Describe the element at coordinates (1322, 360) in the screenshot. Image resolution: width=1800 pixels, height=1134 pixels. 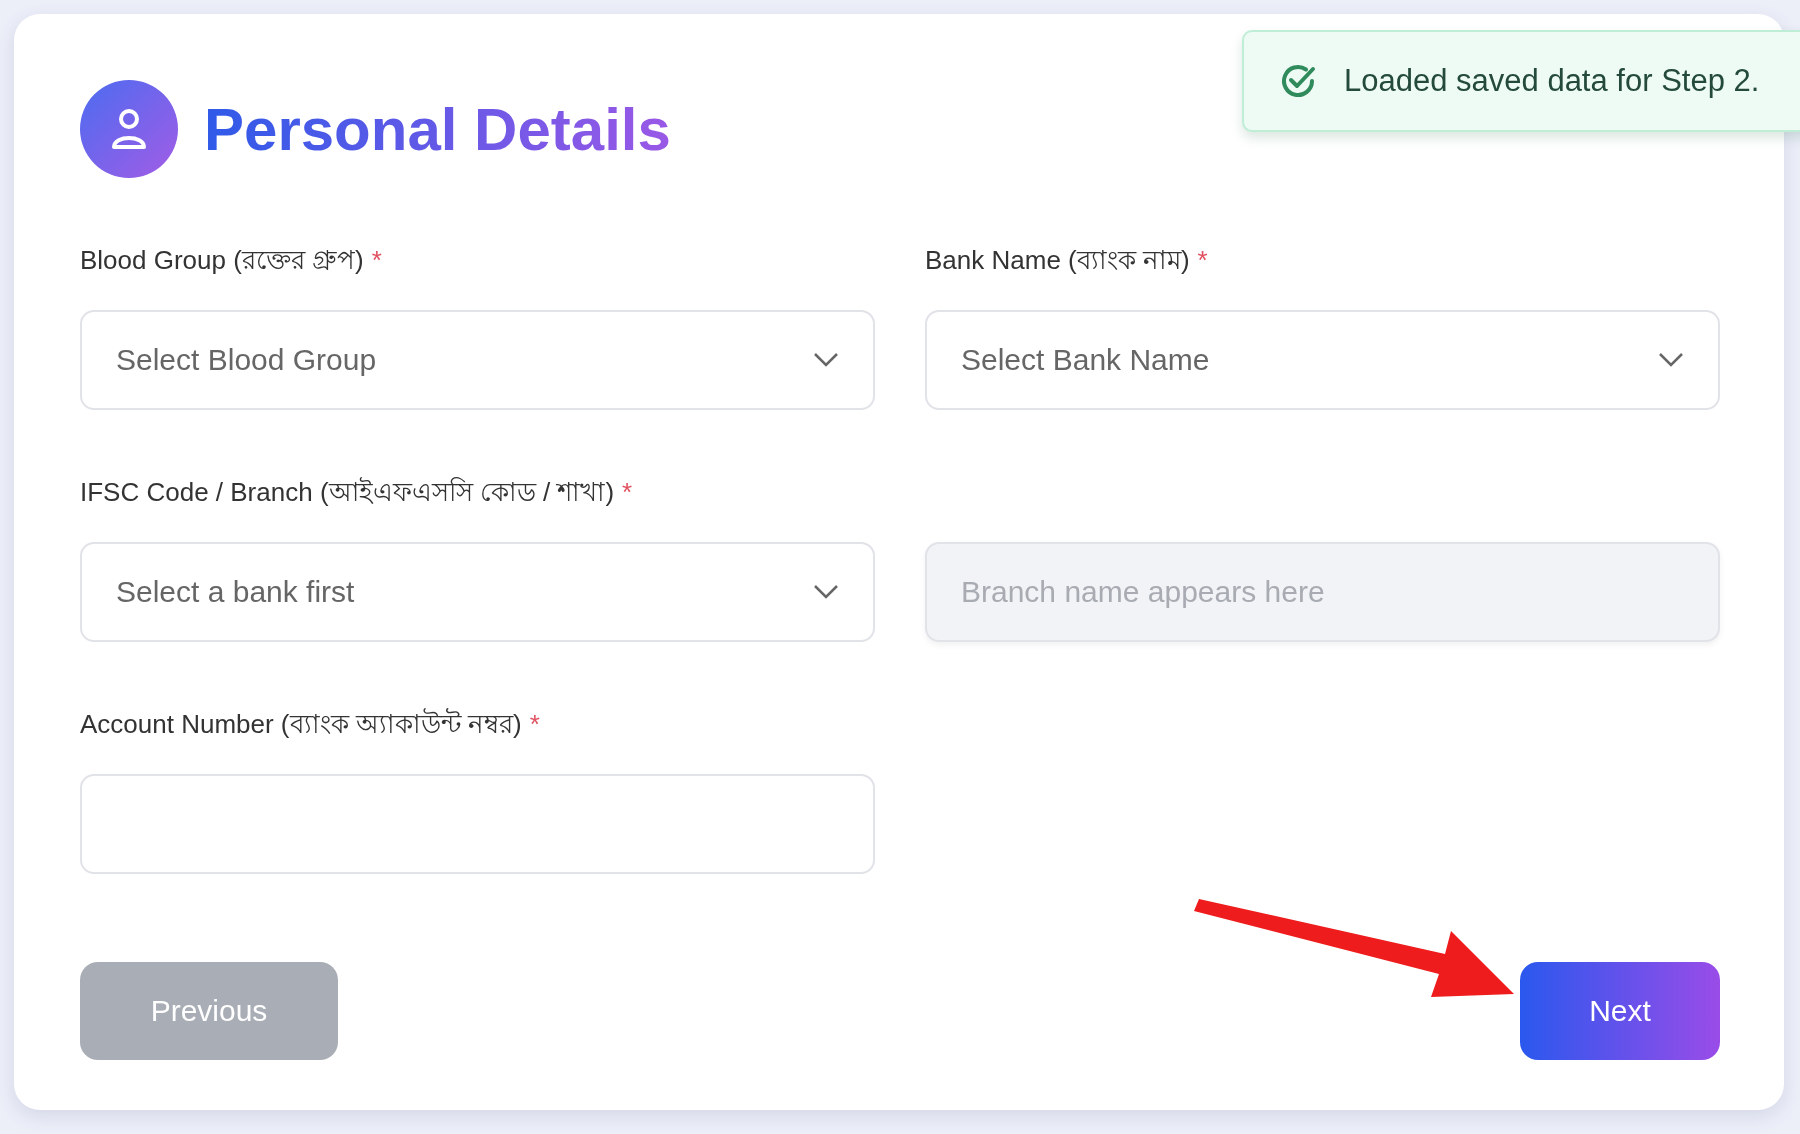
I see `select-dropdown: Select Bank Name` at that location.